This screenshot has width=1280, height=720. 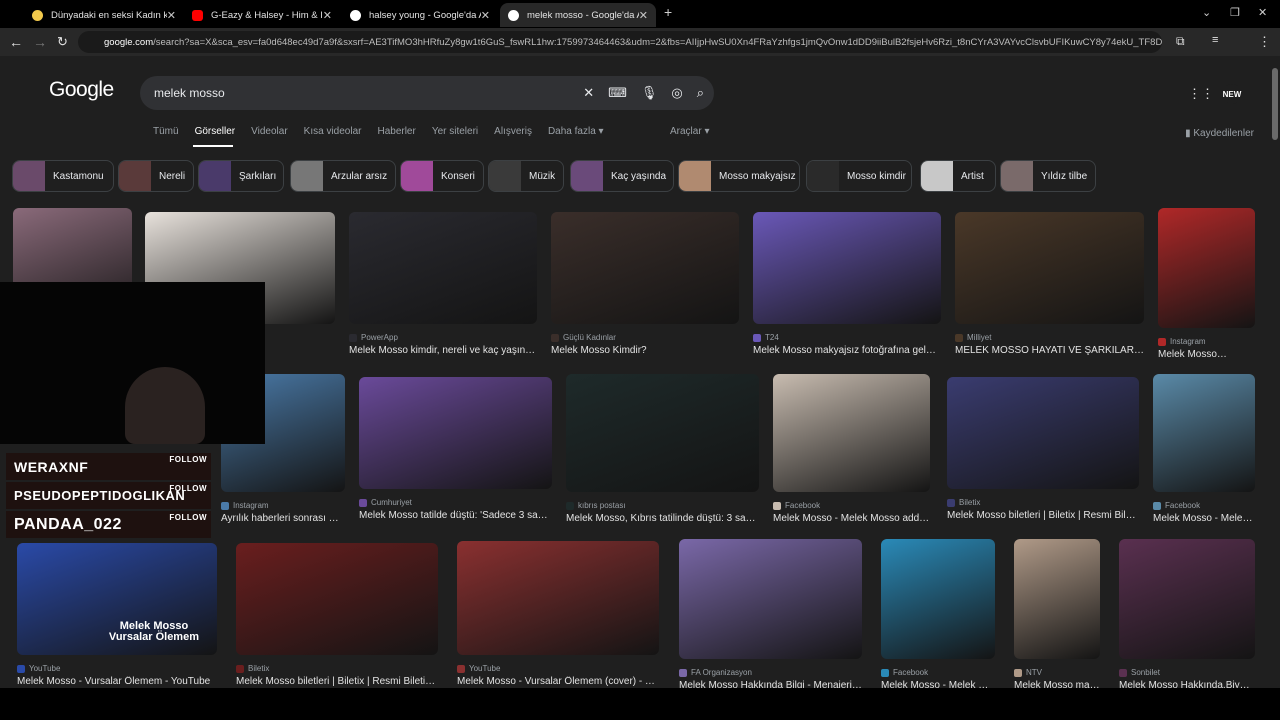 I want to click on chip-yıldız-tilbe: Yıldız tilbe, so click(x=1048, y=176).